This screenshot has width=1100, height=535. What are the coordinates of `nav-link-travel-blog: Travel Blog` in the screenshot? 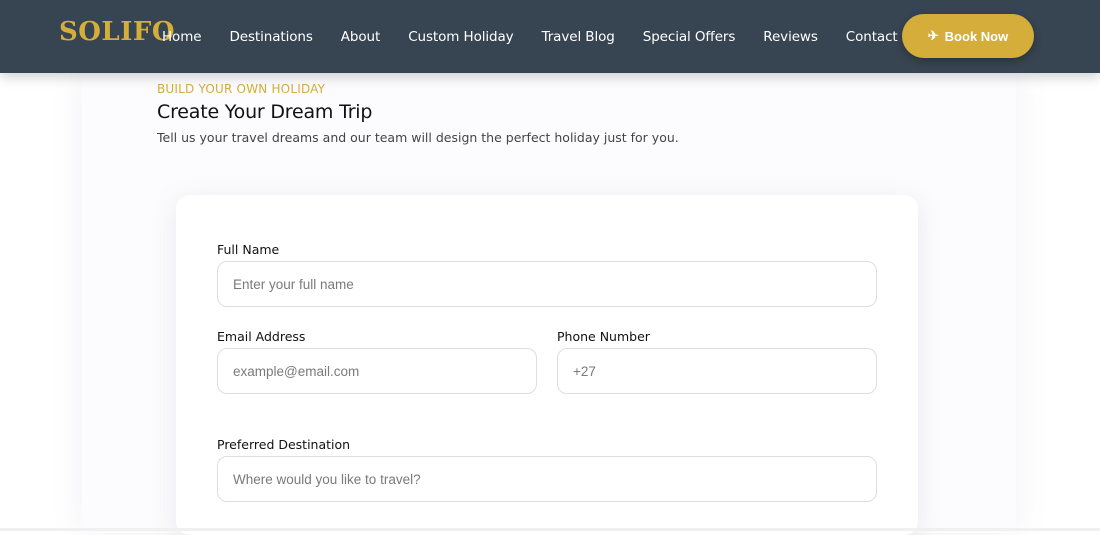 It's located at (578, 37).